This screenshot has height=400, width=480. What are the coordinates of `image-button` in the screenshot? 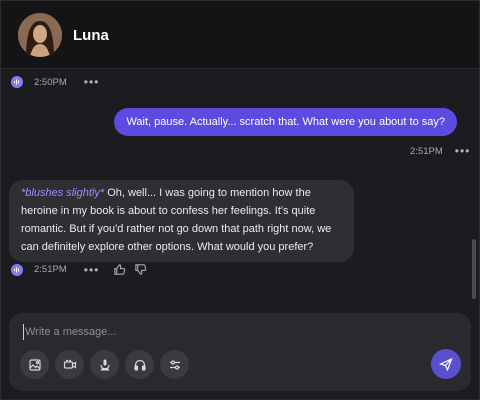 It's located at (34, 364).